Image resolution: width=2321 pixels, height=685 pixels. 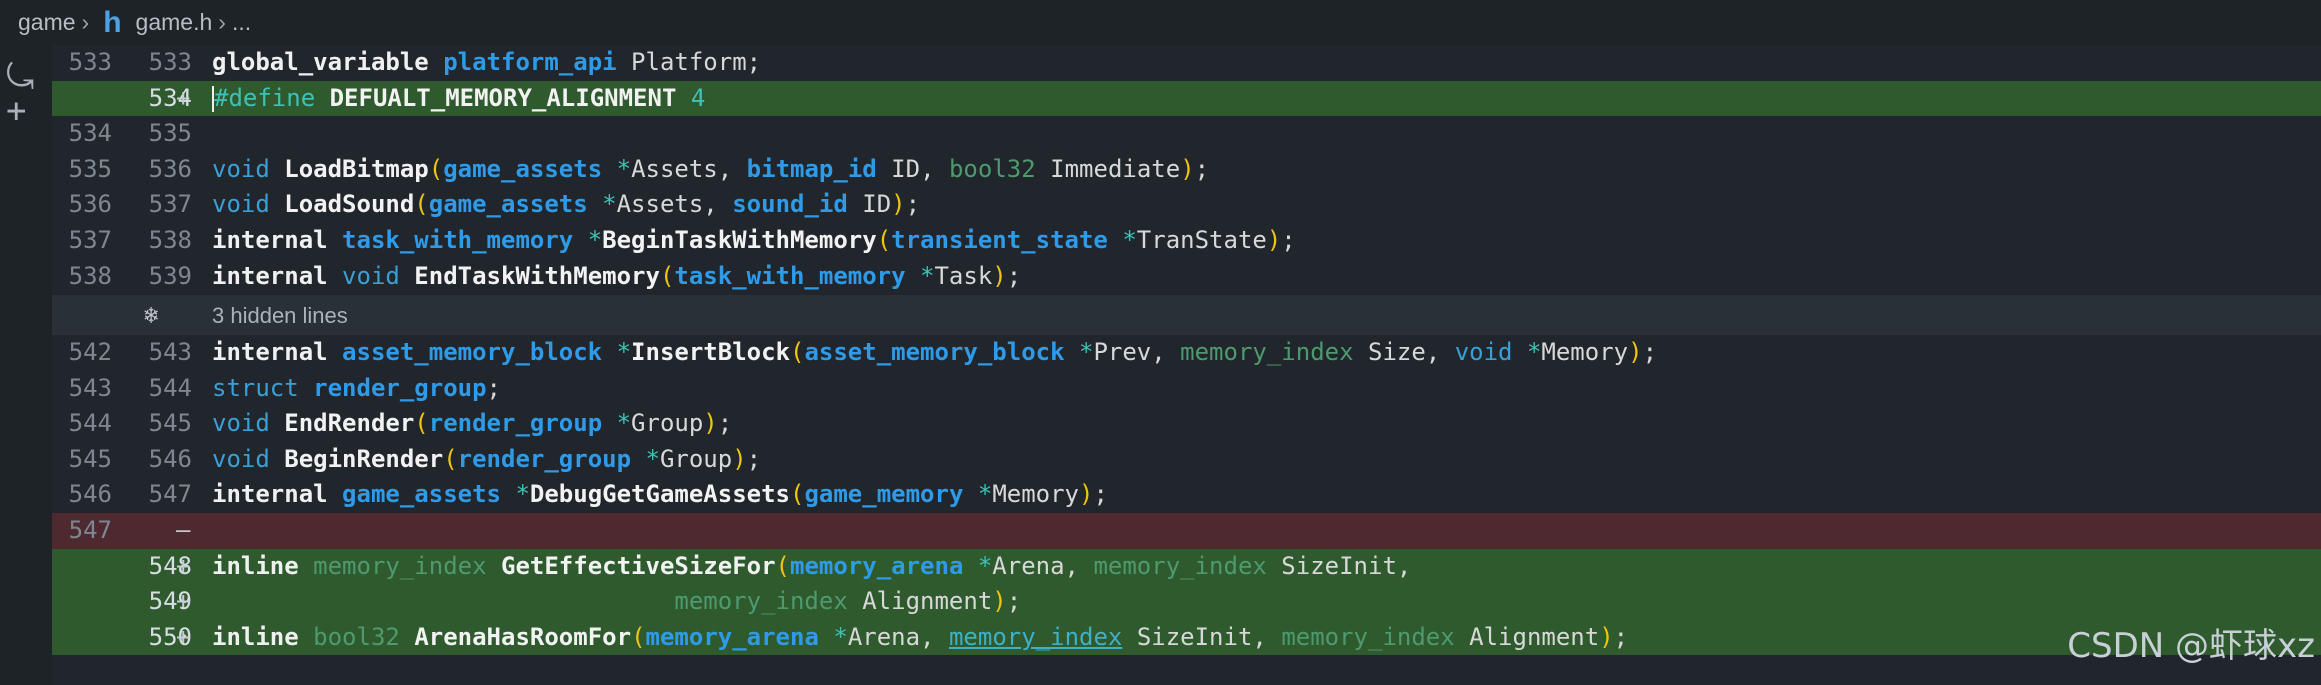 I want to click on code-text: memory_index Alignment);, so click(x=848, y=601).